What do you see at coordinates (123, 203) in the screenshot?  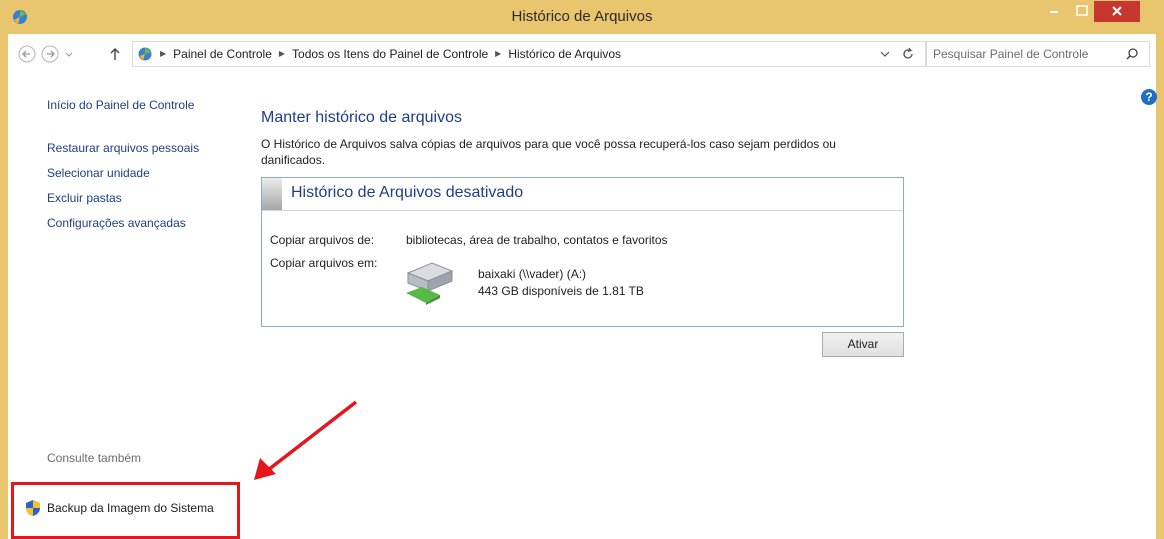 I see `sidebar-item-exclude-folders: Excluir pastas` at bounding box center [123, 203].